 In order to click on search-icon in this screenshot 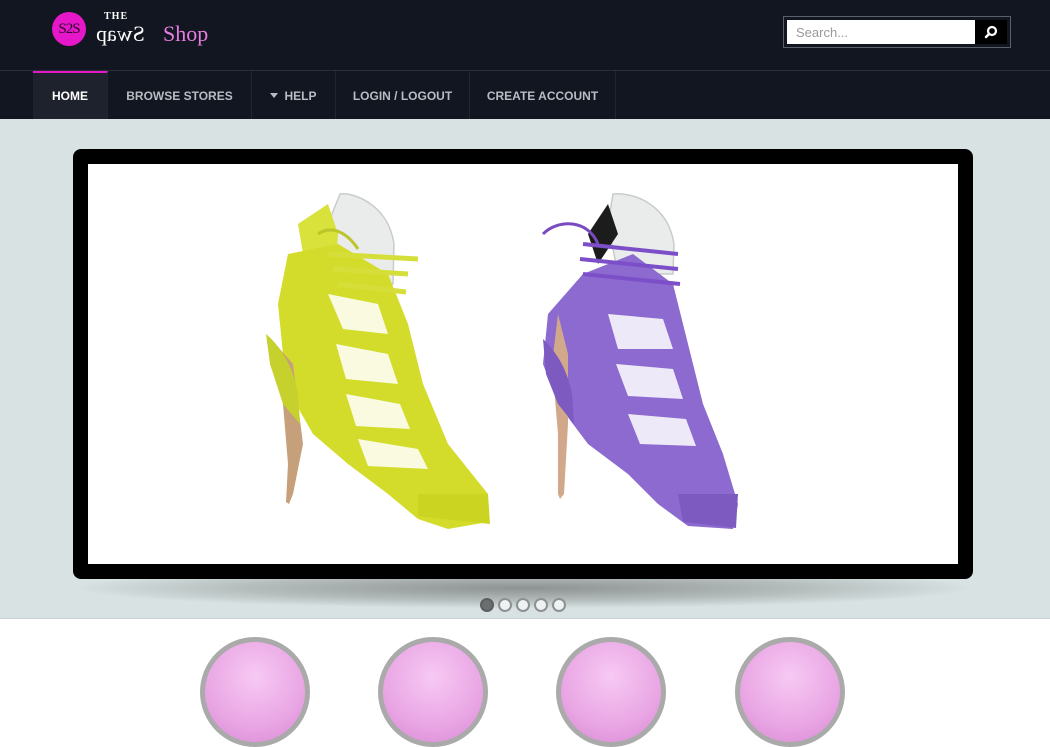, I will do `click(991, 32)`.